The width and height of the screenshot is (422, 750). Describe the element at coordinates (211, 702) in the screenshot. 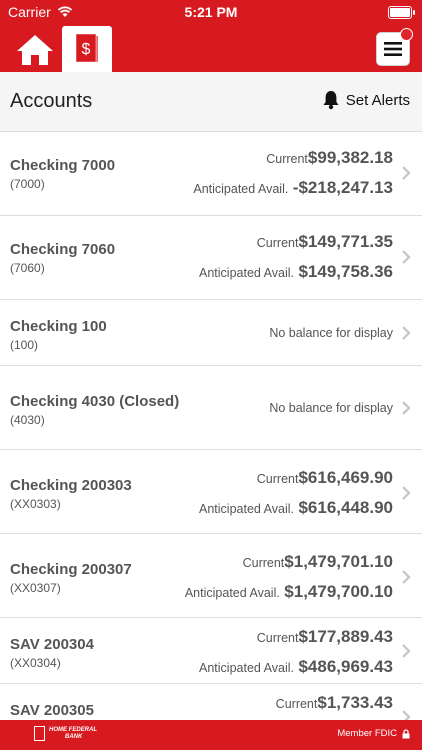

I see `account-row: SAV 200305 Current$1,733.43` at that location.